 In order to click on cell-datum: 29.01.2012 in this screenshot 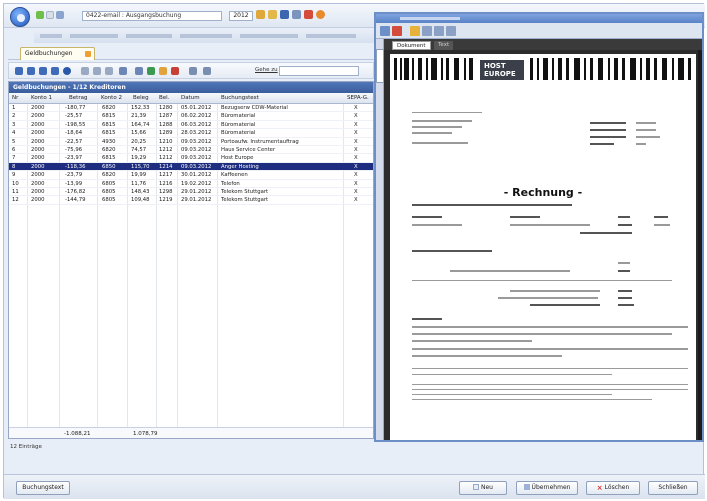, I will do `click(196, 191)`.